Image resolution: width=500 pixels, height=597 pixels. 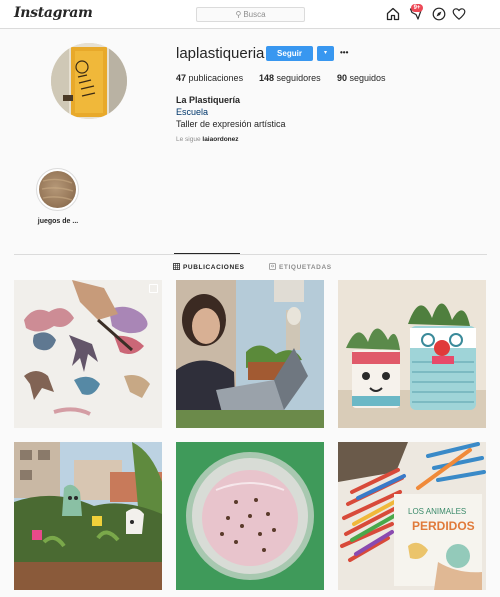 What do you see at coordinates (57, 189) in the screenshot?
I see `story-highlight-cover` at bounding box center [57, 189].